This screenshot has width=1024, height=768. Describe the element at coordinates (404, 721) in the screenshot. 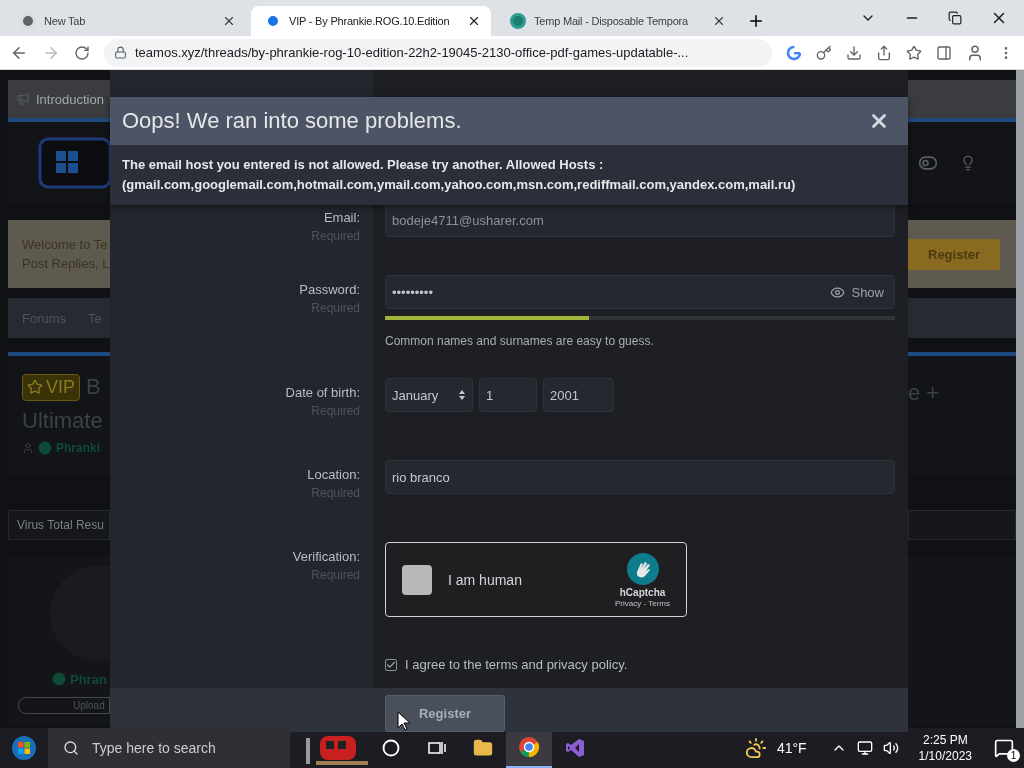

I see `mouse-pointer-icon` at that location.